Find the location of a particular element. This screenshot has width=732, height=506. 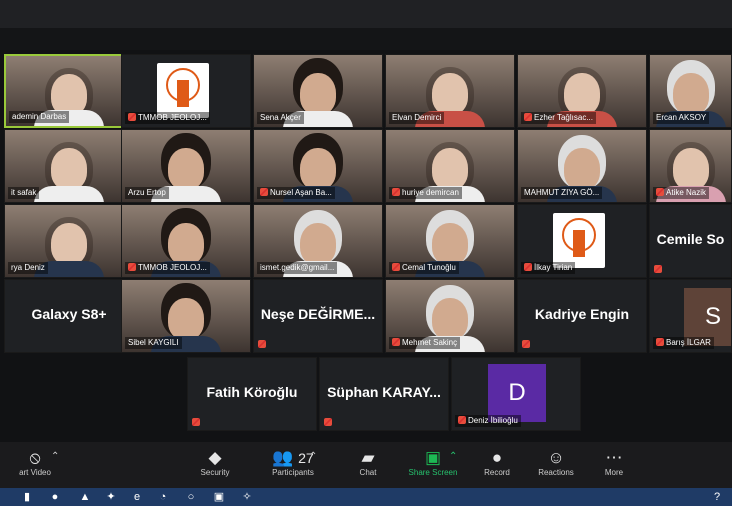

participants-button: 👥 27 Participants ⌃ is located at coordinates (293, 462).